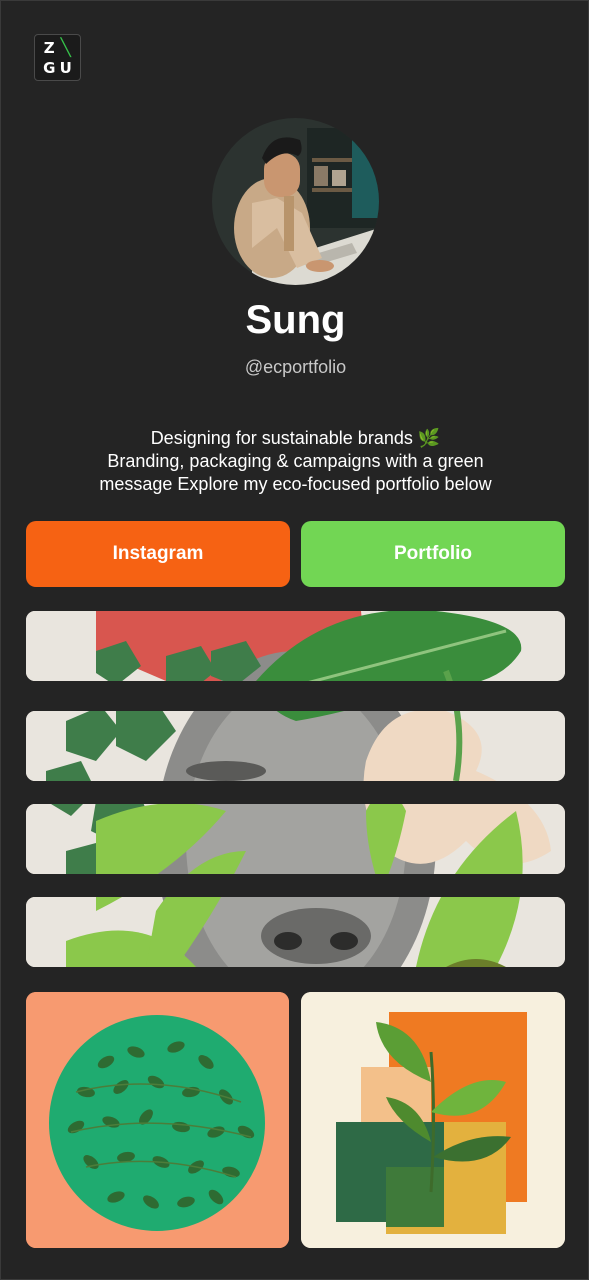 The image size is (589, 1280). Describe the element at coordinates (57, 57) in the screenshot. I see `zgu-logo-icon: Z ╲ G U` at that location.